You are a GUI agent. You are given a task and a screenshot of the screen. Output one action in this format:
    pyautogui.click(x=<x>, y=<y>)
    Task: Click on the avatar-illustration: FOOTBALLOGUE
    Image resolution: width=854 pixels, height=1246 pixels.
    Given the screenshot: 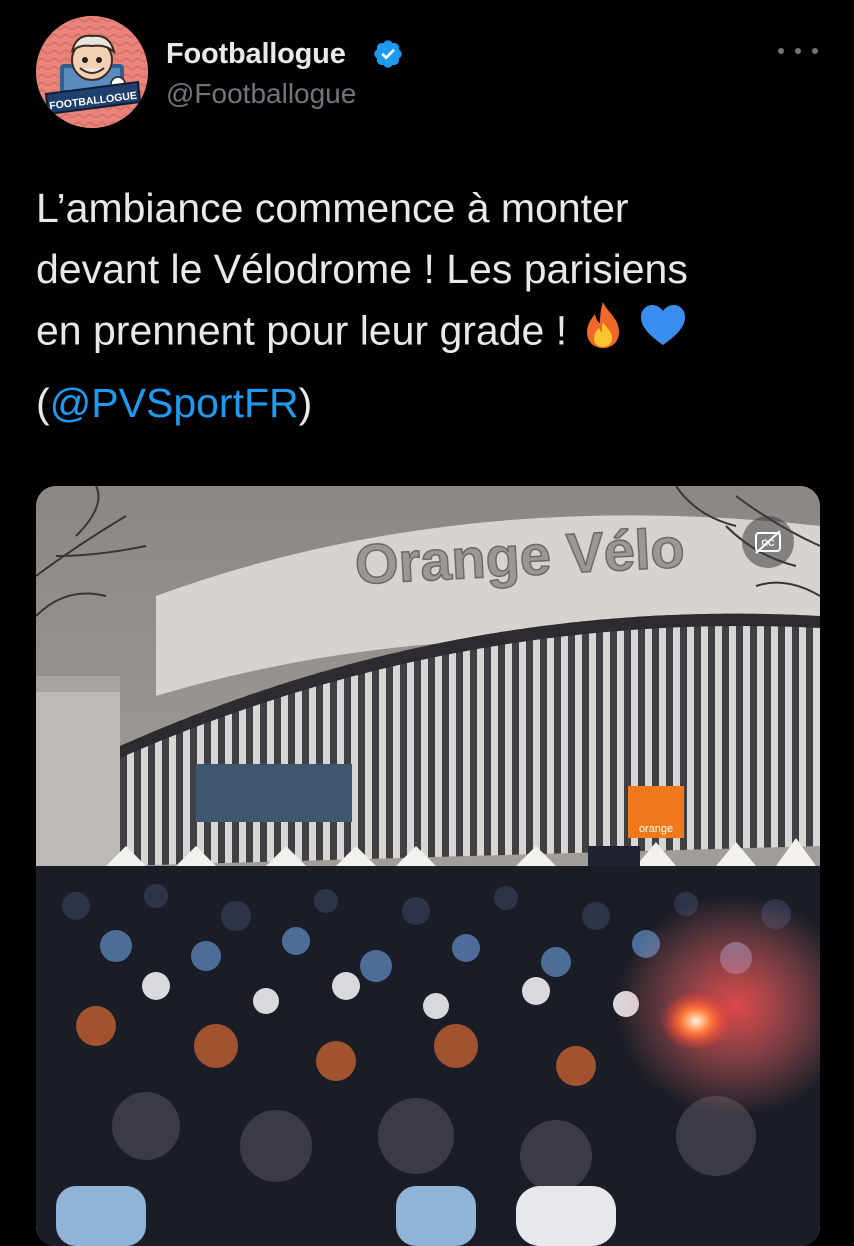 What is the action you would take?
    pyautogui.click(x=92, y=72)
    